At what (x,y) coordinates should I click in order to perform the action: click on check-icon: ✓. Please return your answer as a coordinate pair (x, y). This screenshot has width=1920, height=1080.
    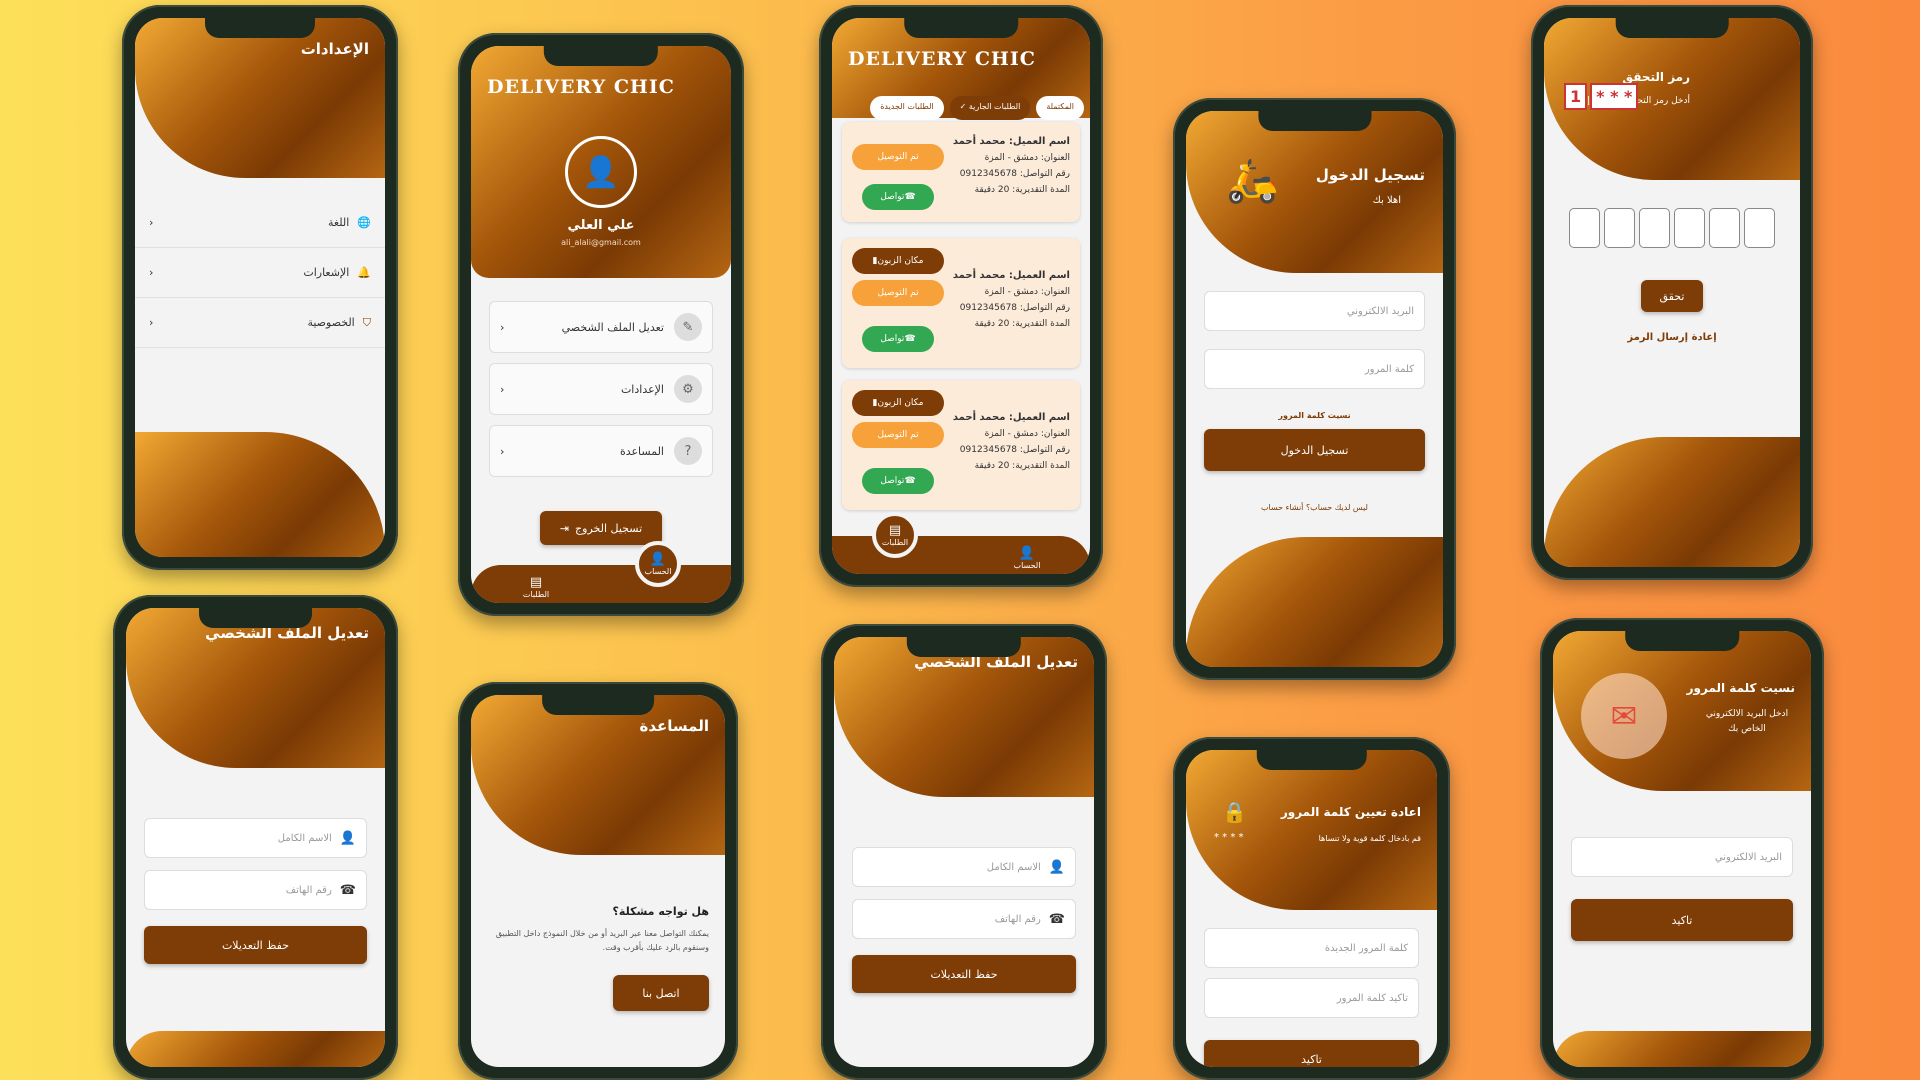
    Looking at the image, I should click on (963, 106).